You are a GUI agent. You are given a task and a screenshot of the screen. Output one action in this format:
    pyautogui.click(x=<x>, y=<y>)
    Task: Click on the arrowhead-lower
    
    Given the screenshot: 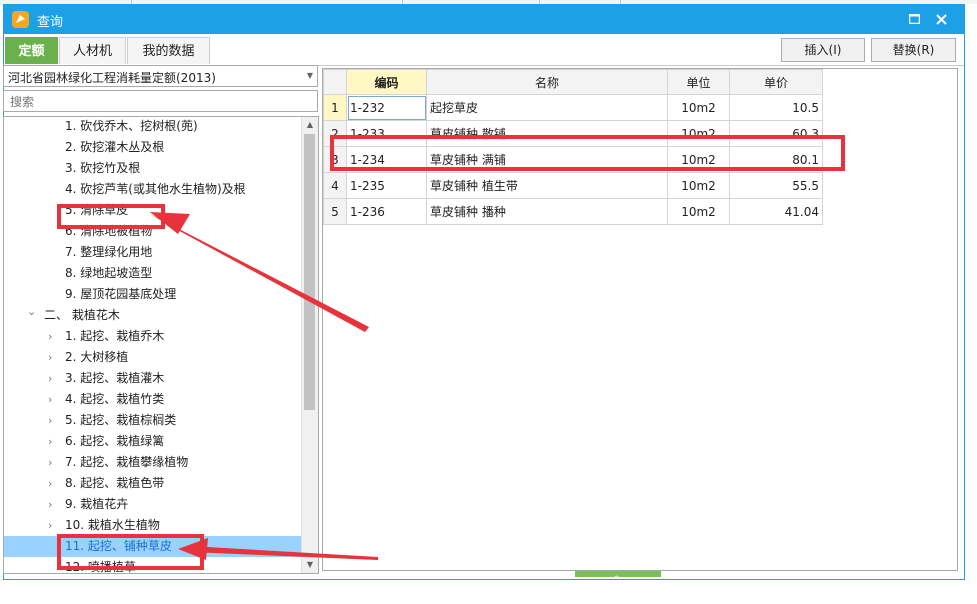 What is the action you would take?
    pyautogui.click(x=193, y=549)
    